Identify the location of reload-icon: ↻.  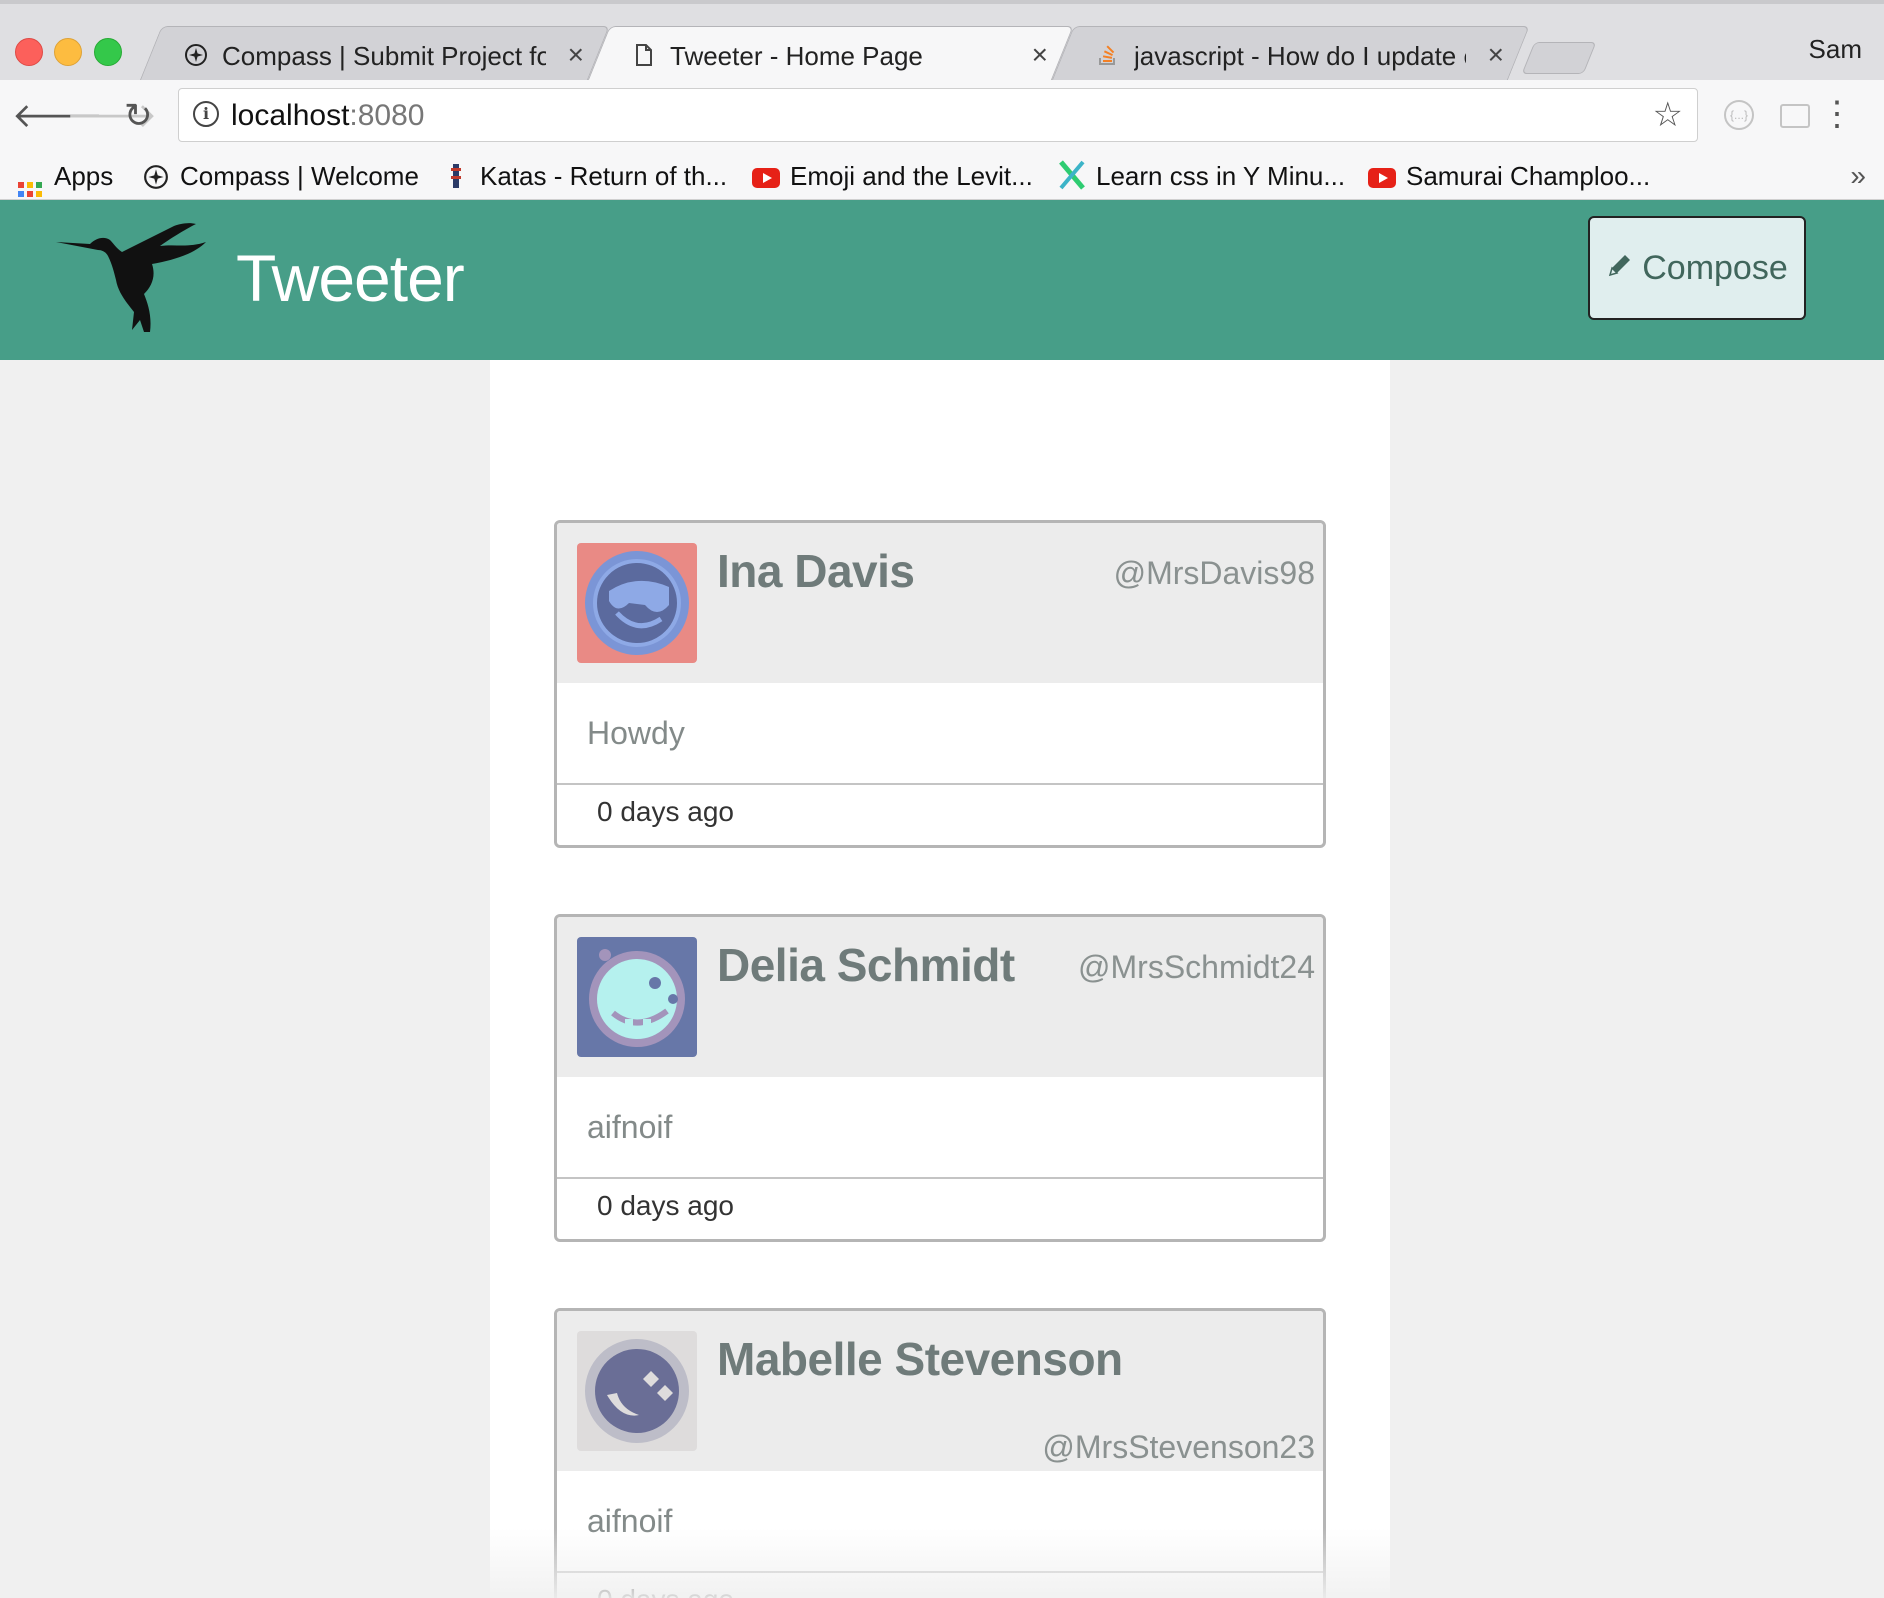
(138, 116).